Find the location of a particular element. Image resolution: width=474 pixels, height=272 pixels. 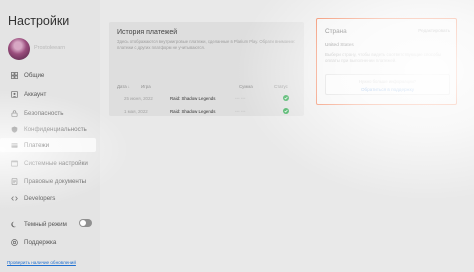

sidebar-item-label: Правовые документы is located at coordinates (55, 181).